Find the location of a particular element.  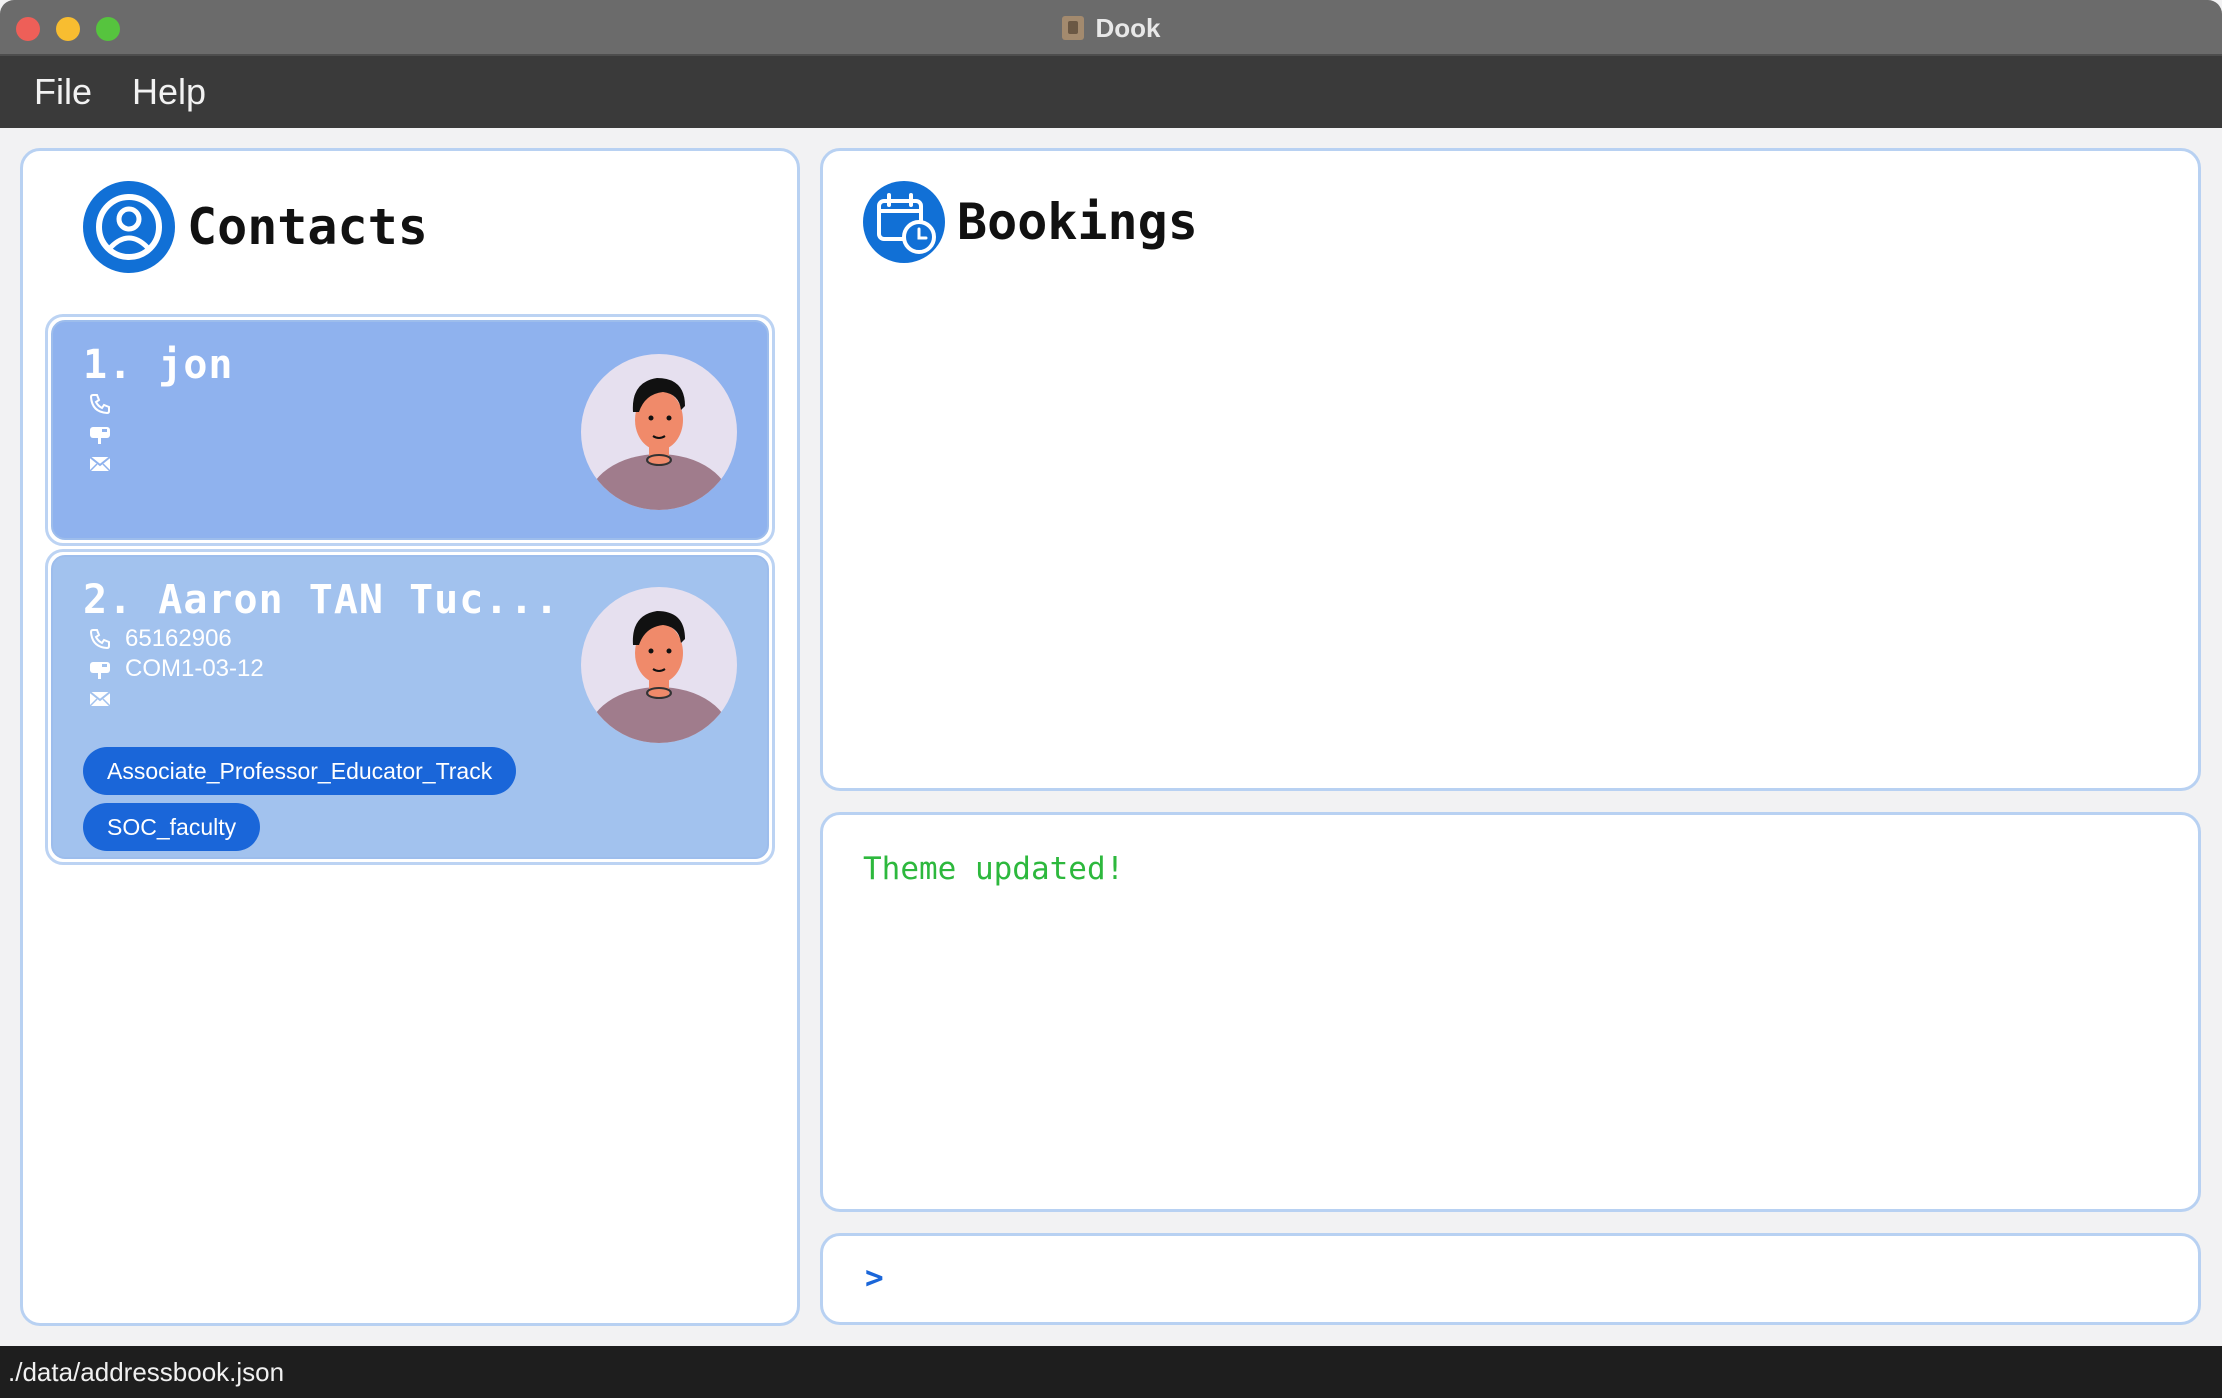

bookings-title: Bookings is located at coordinates (1077, 222).